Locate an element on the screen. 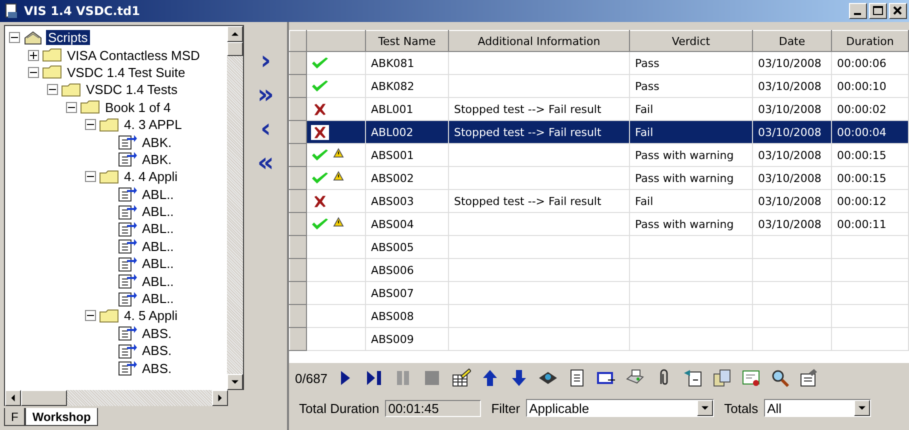 The image size is (909, 430). app-icon is located at coordinates (12, 11).